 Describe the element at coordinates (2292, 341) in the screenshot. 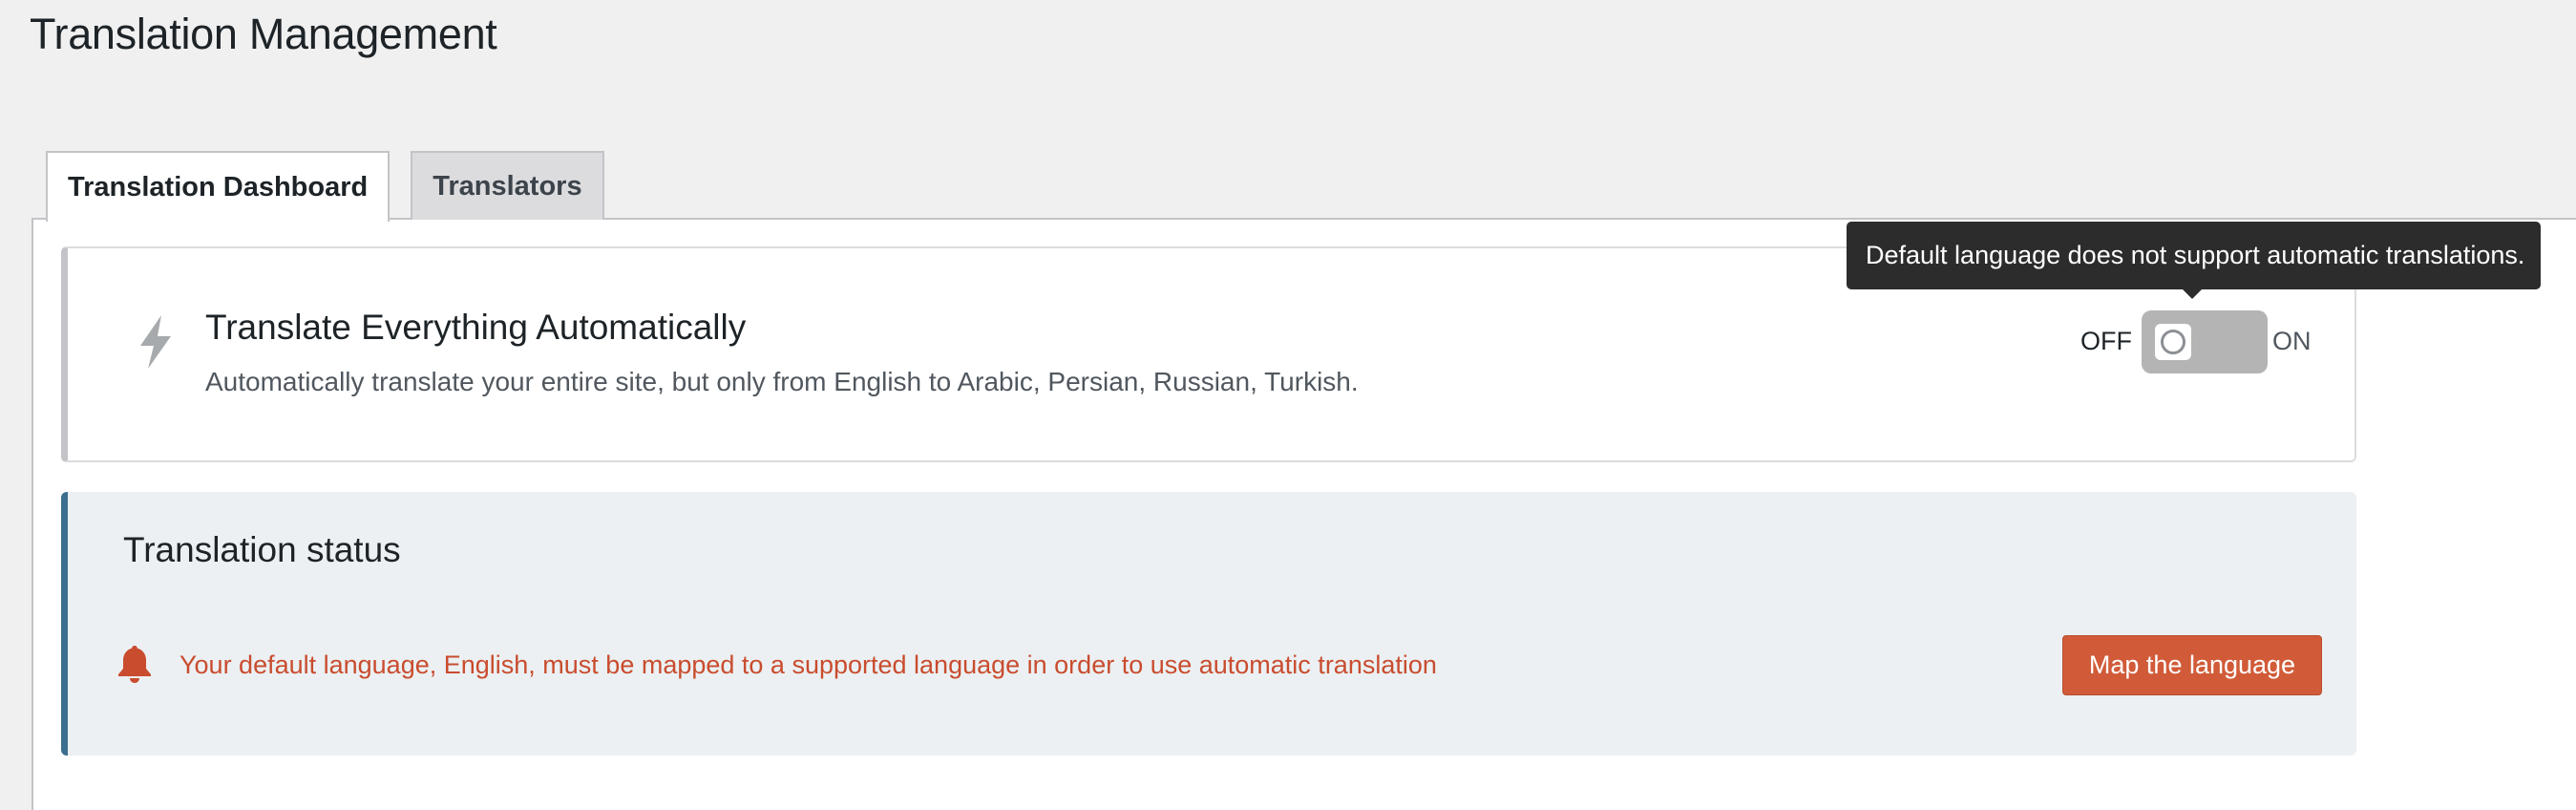

I see `toggle-on-label: ON` at that location.